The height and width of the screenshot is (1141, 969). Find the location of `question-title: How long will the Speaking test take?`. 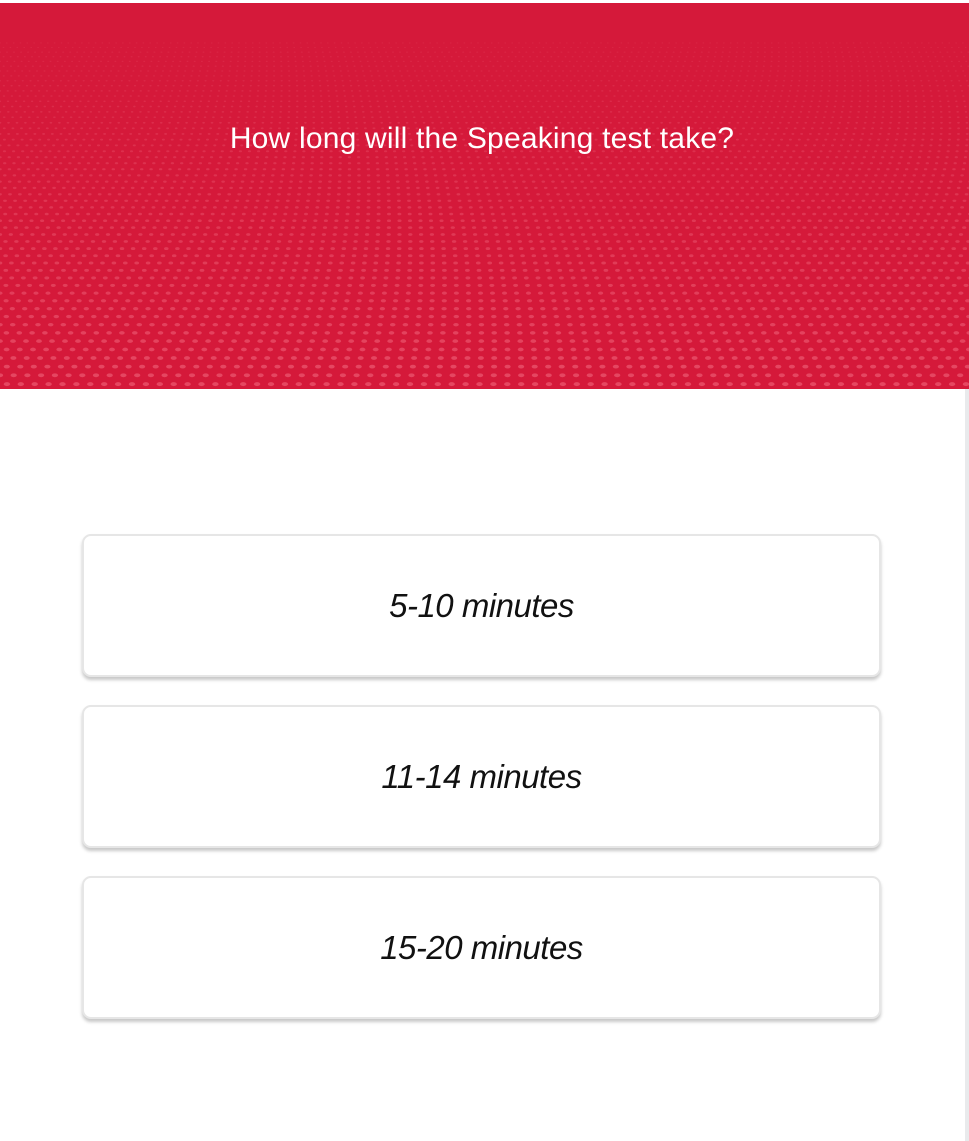

question-title: How long will the Speaking test take? is located at coordinates (482, 138).